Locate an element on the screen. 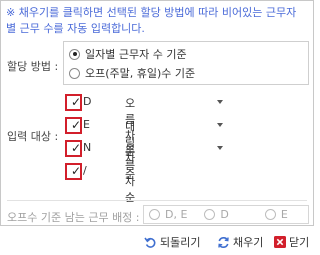 The height and width of the screenshot is (255, 320). method-option-by-off: 오프(주말, 휴일)수 기준 is located at coordinates (132, 73).